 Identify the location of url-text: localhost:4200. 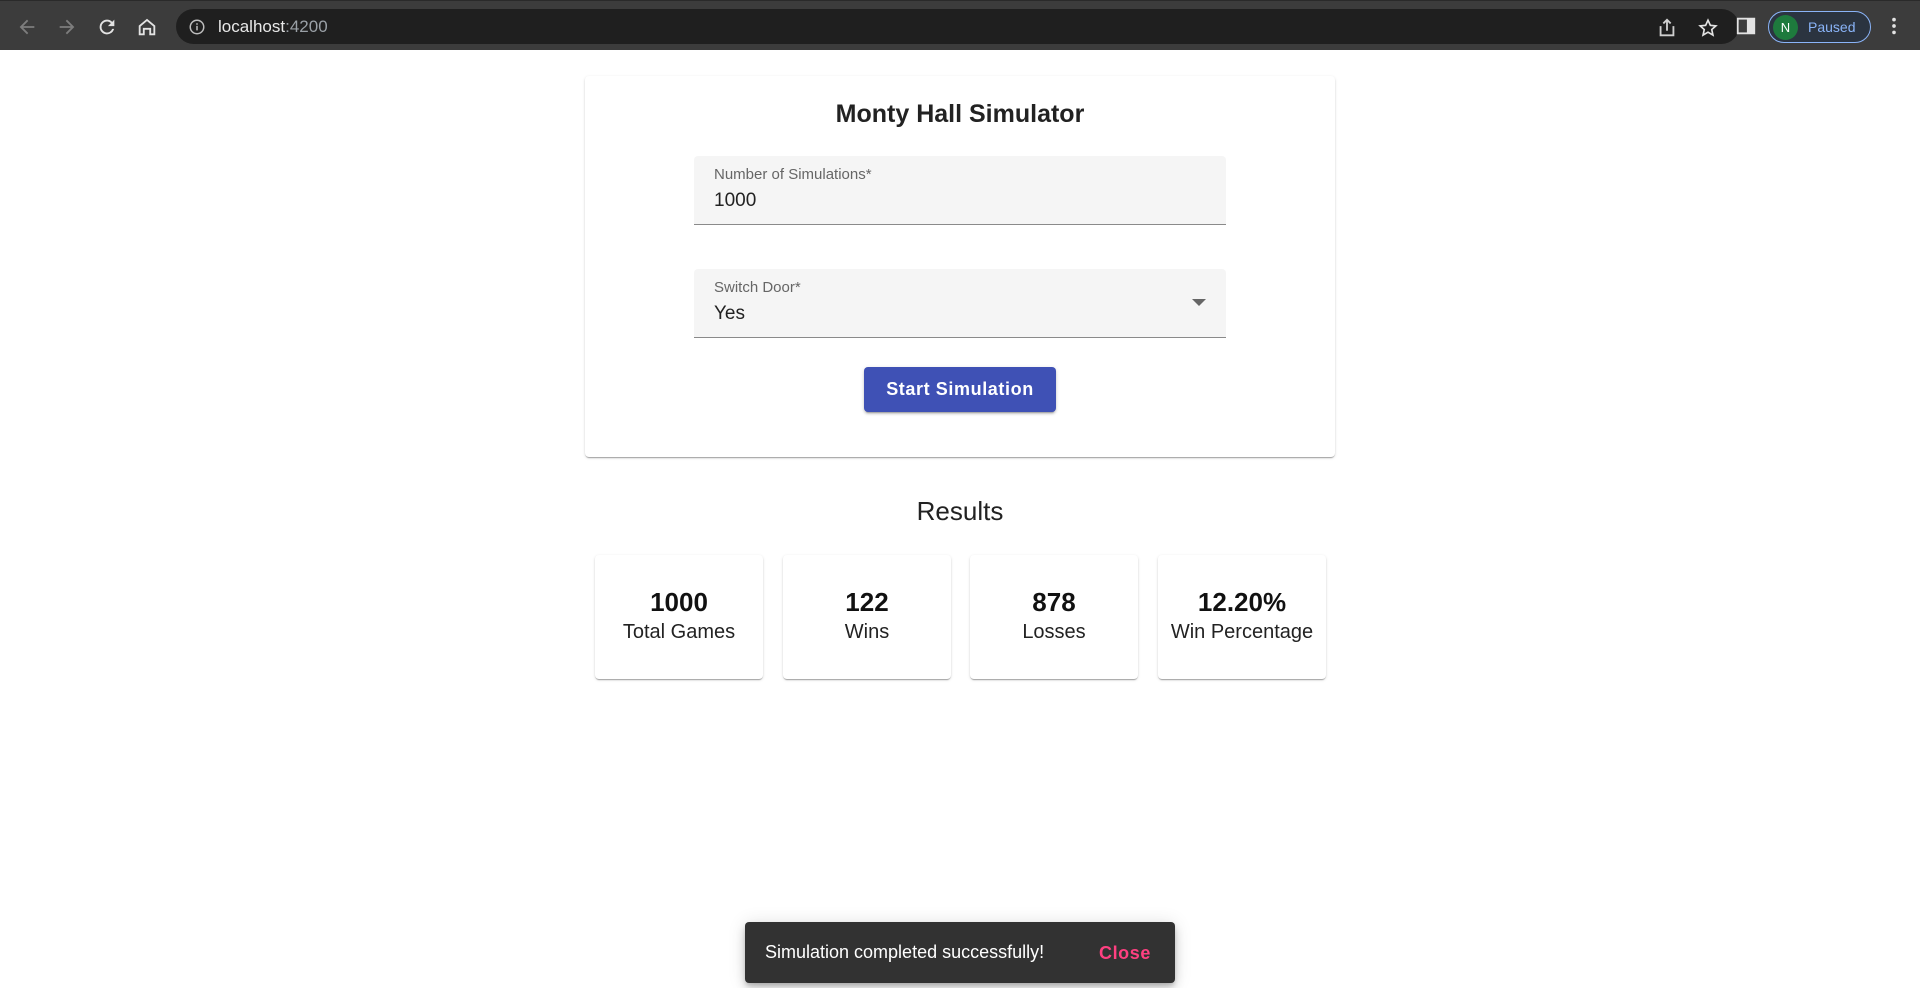
(273, 27).